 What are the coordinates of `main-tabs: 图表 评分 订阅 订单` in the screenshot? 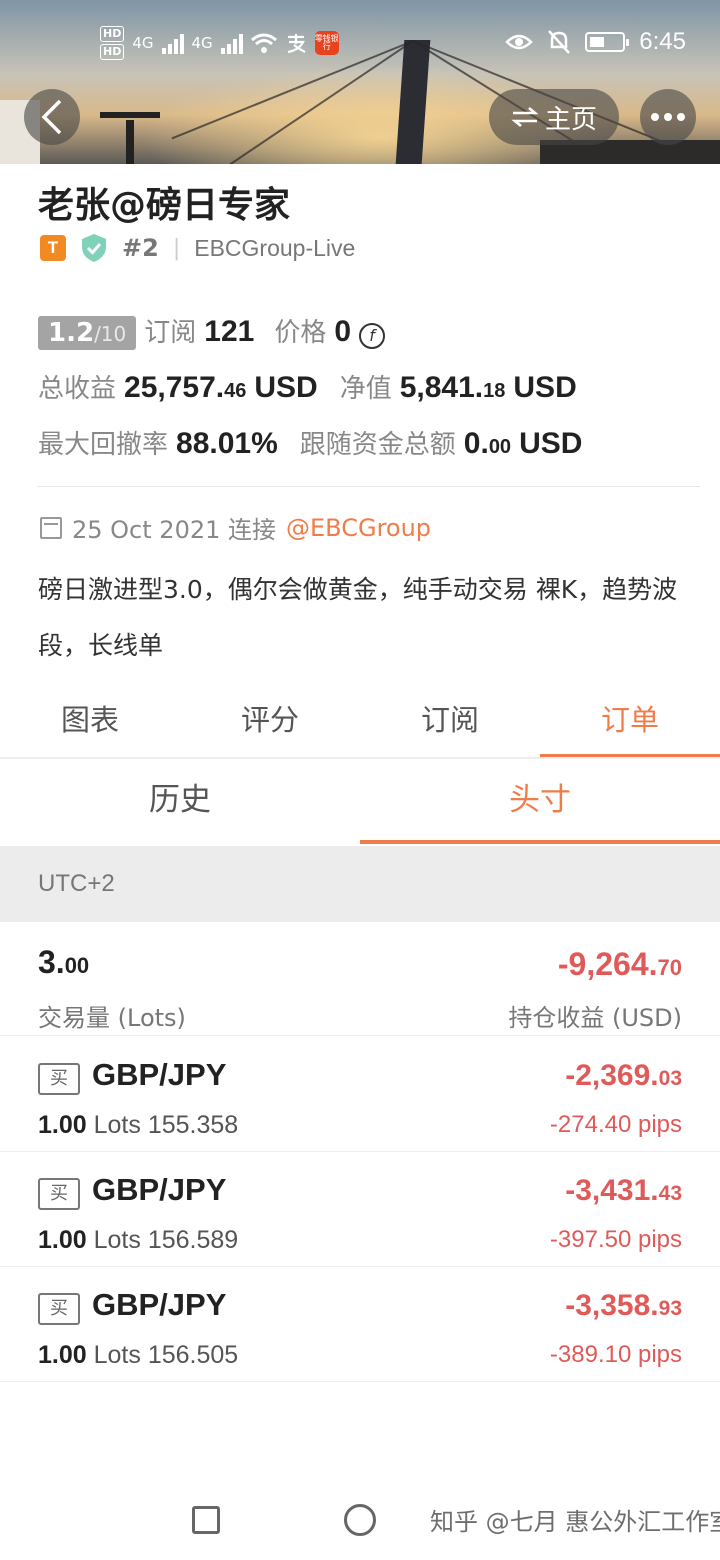 It's located at (360, 724).